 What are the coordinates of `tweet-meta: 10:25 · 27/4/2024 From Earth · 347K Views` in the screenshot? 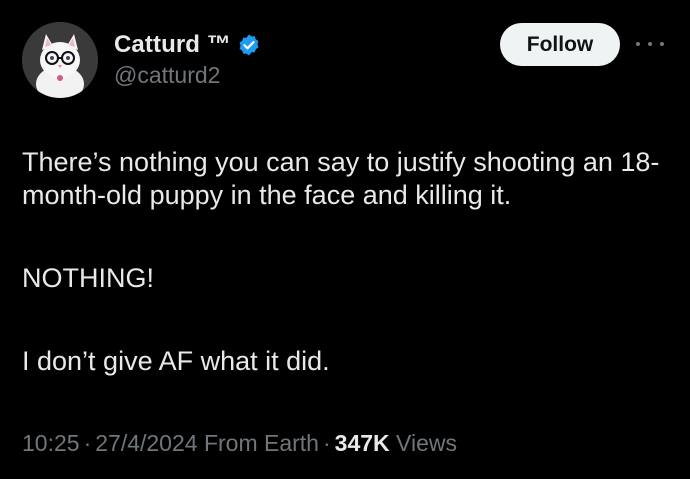 It's located at (239, 443).